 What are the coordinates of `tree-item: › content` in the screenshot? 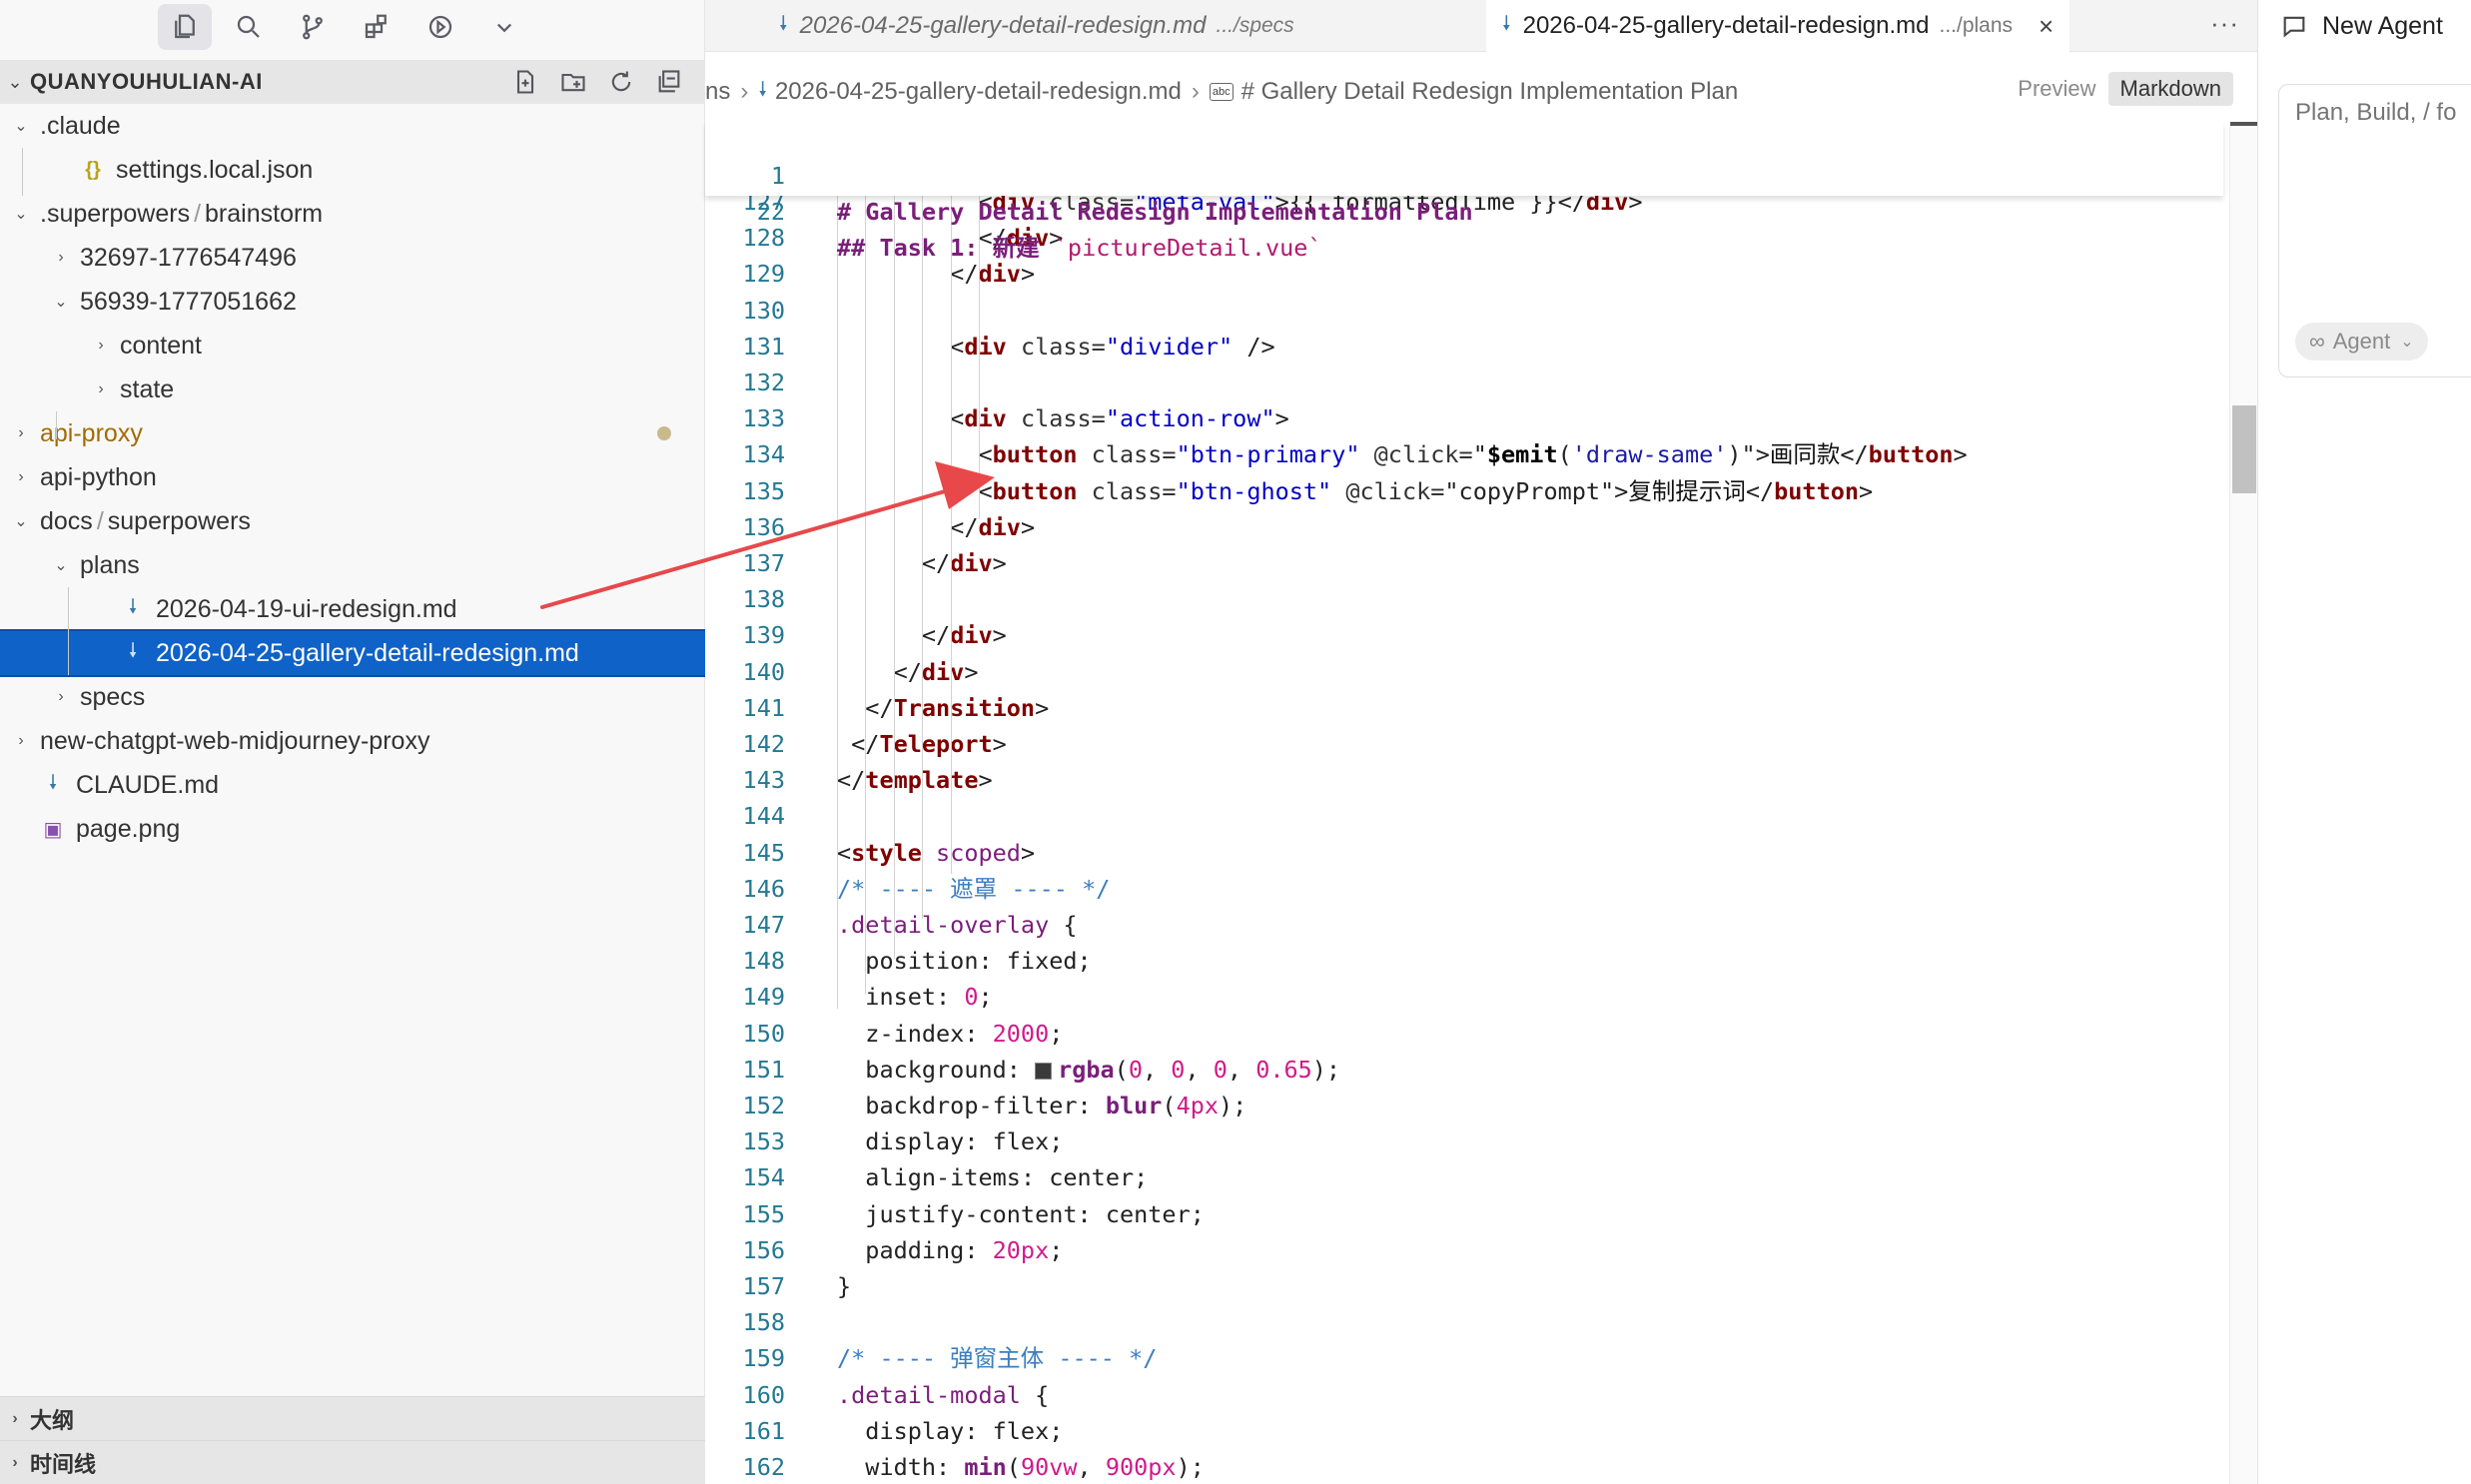 It's located at (352, 346).